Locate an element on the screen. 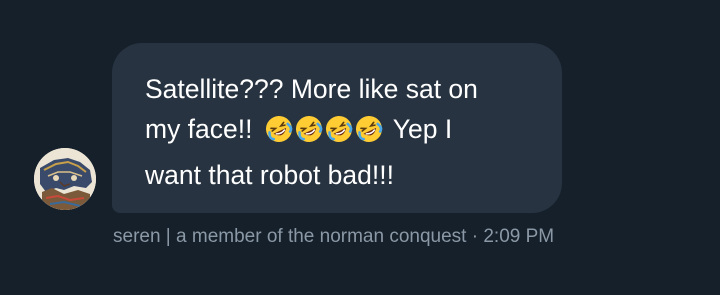 The image size is (720, 295). message-line-1: Satellite??? More like sat on is located at coordinates (311, 89).